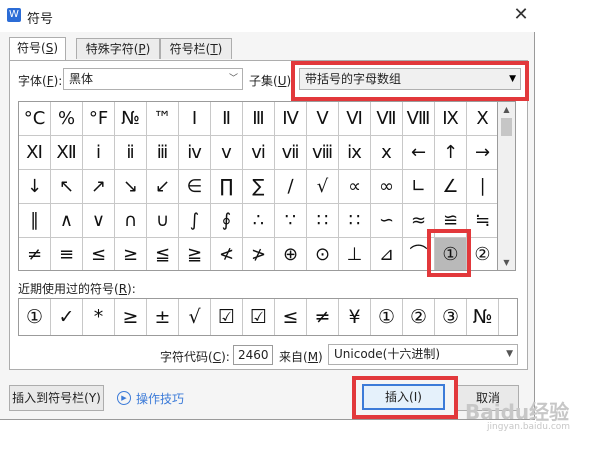  I want to click on symbol-cell: №, so click(131, 119).